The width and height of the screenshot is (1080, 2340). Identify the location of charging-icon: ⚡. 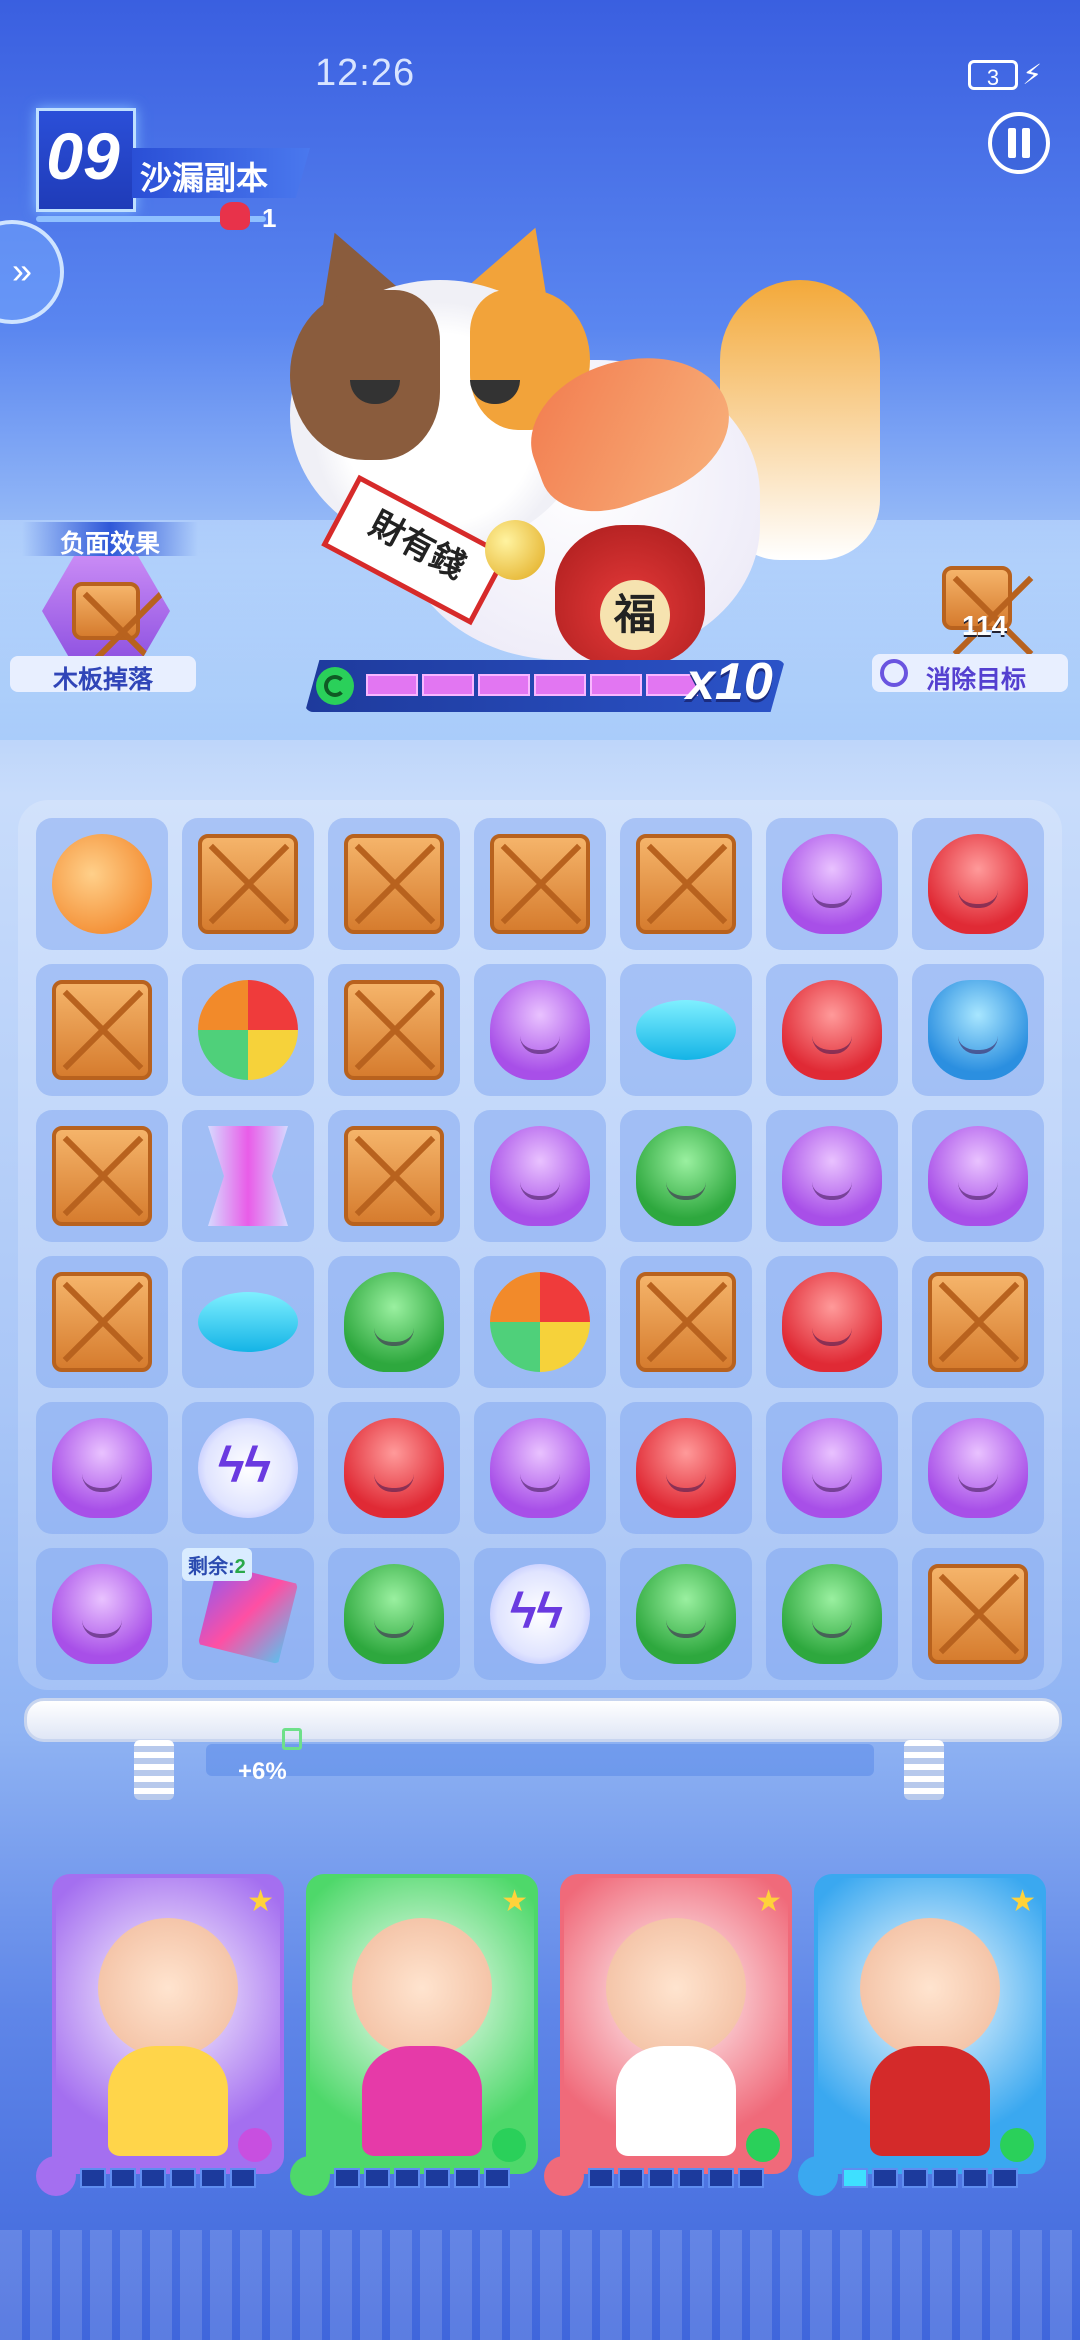
(1032, 74).